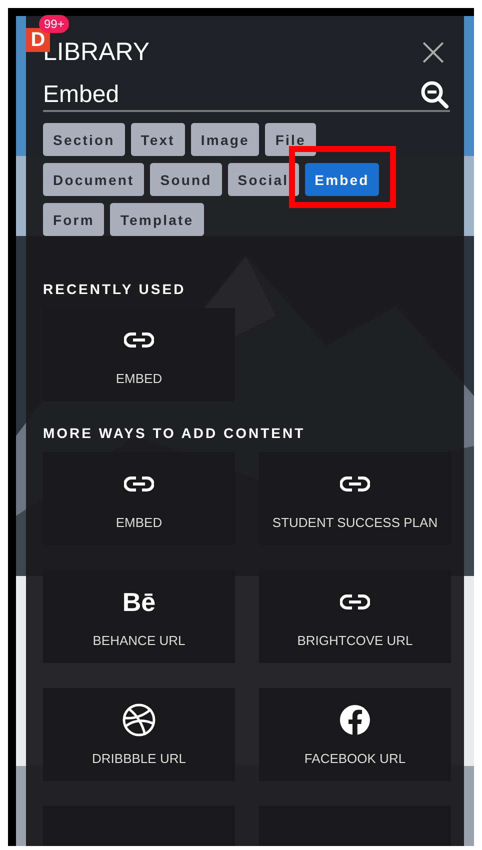 This screenshot has width=482, height=850. I want to click on content-tile: FACEBOOK URL, so click(355, 734).